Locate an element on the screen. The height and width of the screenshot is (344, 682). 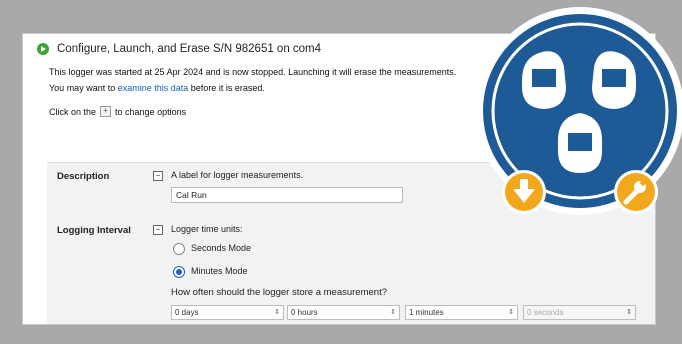
hint-prefix: Click on the is located at coordinates (73, 111).